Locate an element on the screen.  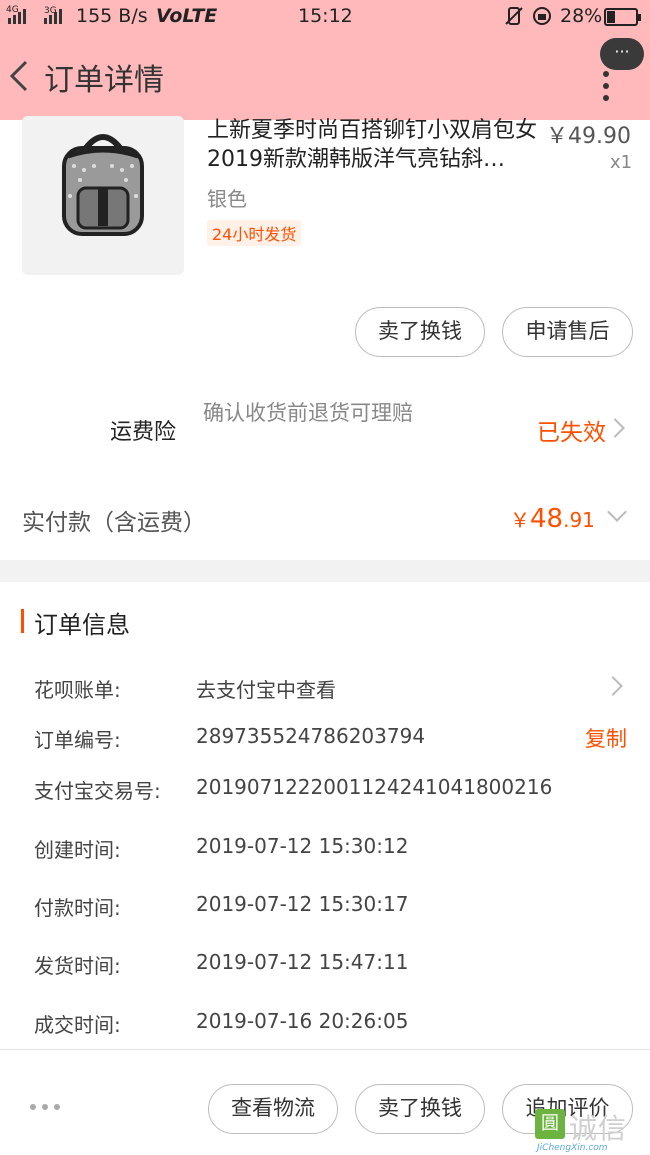
clock: 15:12 is located at coordinates (325, 16).